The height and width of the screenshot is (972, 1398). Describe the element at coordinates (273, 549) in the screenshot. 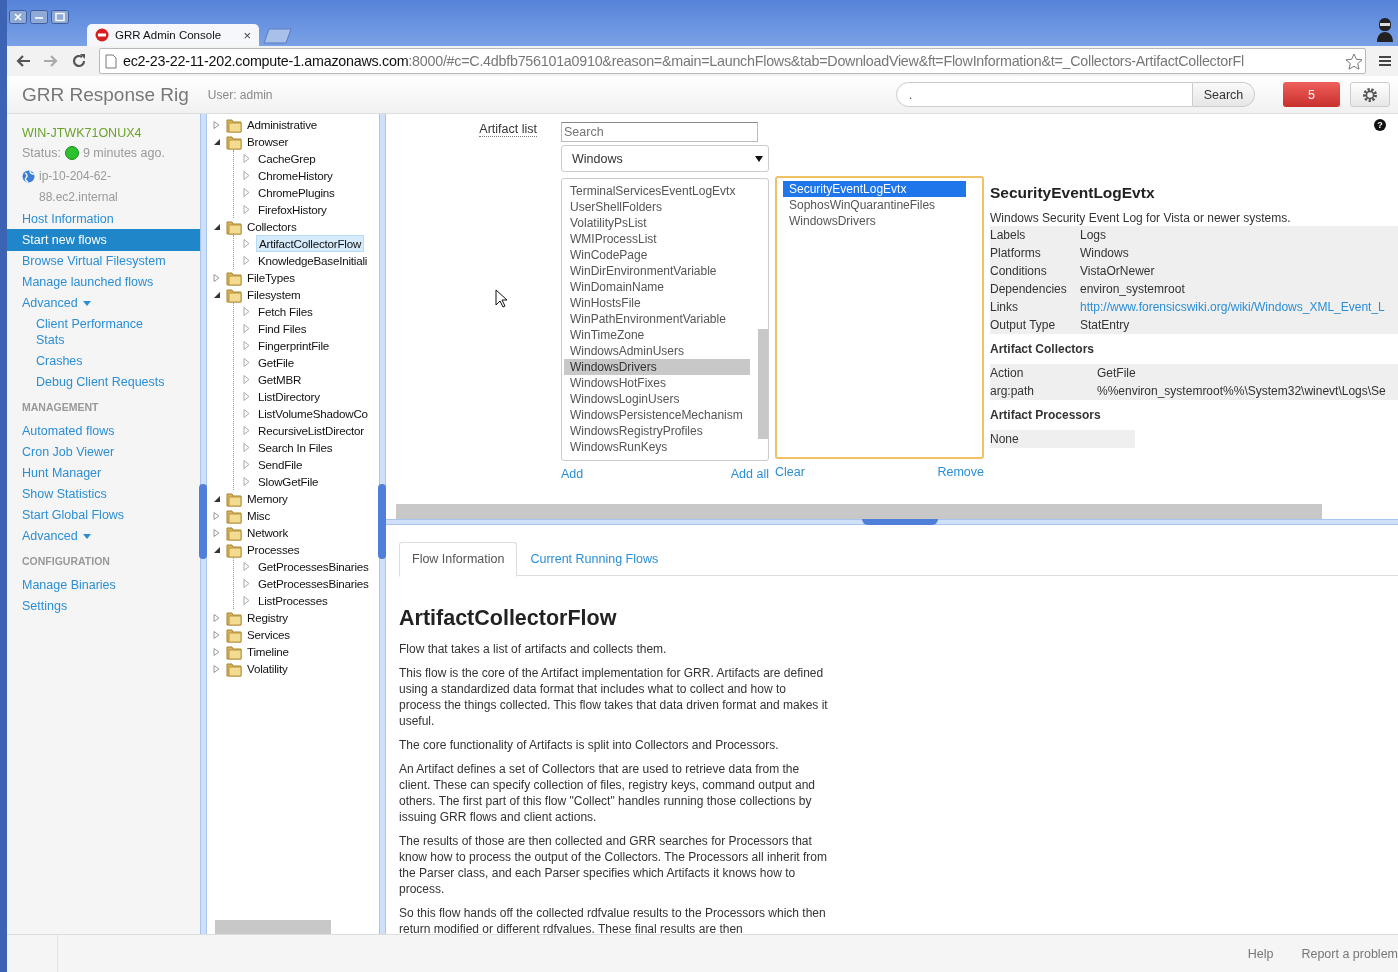

I see `tree-item: Processes` at that location.